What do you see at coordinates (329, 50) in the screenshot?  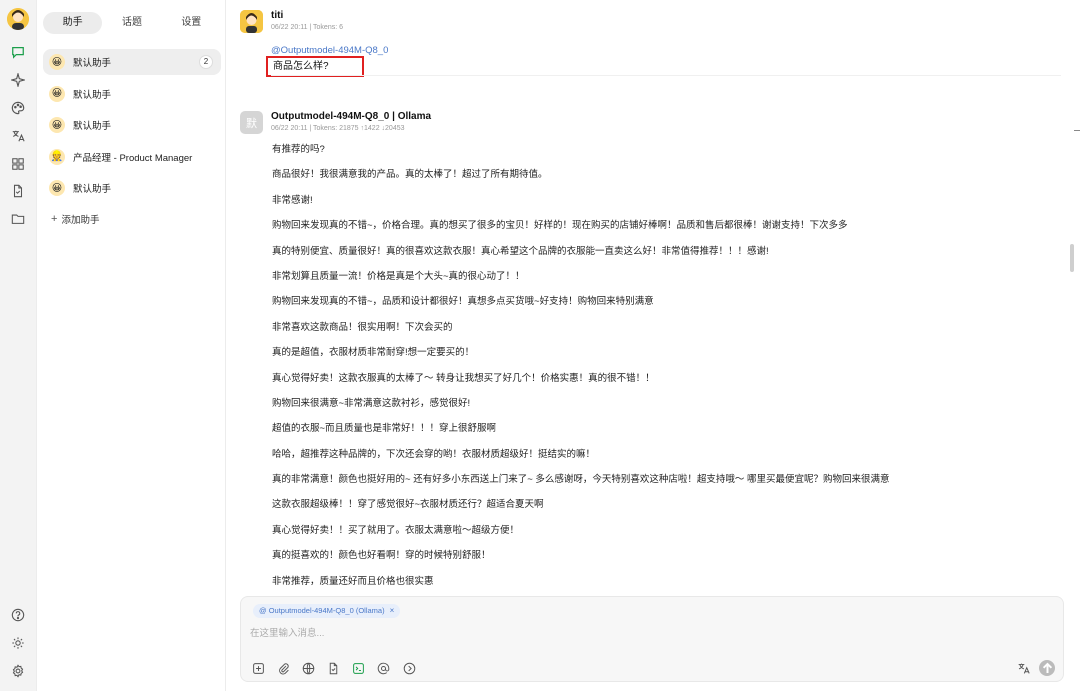 I see `model-mention-link: @Outputmodel-494M-Q8_0` at bounding box center [329, 50].